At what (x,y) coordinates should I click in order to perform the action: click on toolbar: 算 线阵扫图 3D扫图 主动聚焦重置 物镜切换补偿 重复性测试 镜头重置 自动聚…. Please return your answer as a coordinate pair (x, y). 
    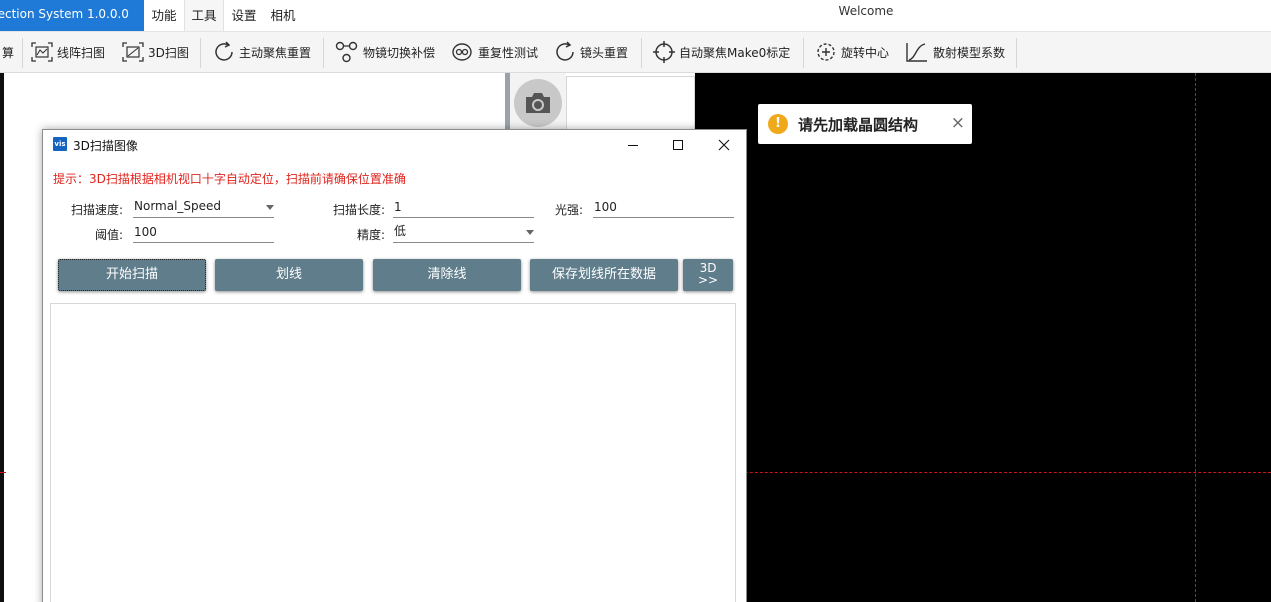
    Looking at the image, I should click on (635, 52).